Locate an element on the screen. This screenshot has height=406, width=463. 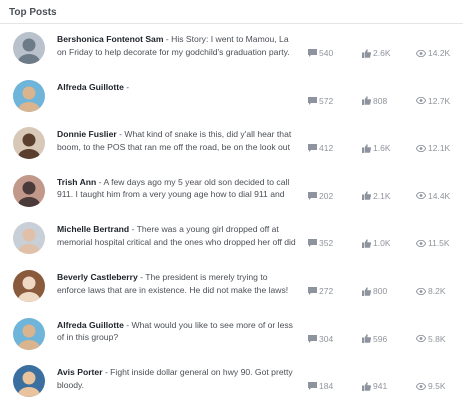
likes-count: 2.6K is located at coordinates (376, 53).